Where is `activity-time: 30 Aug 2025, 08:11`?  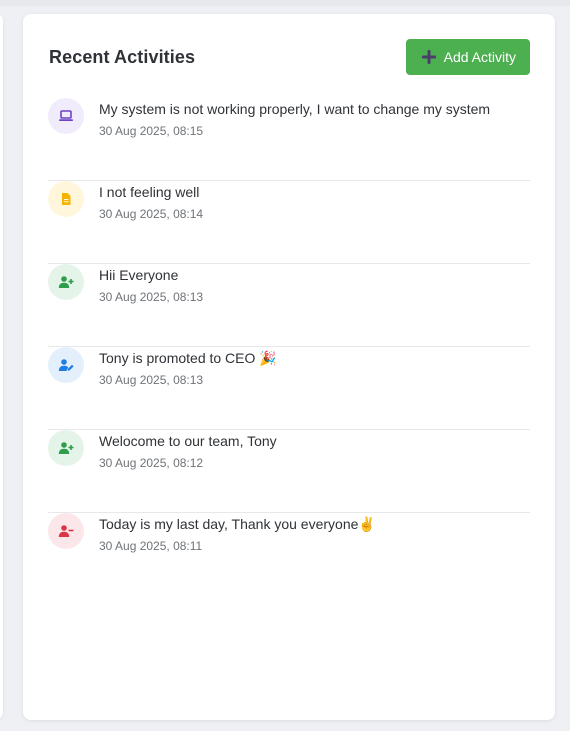
activity-time: 30 Aug 2025, 08:11 is located at coordinates (151, 546).